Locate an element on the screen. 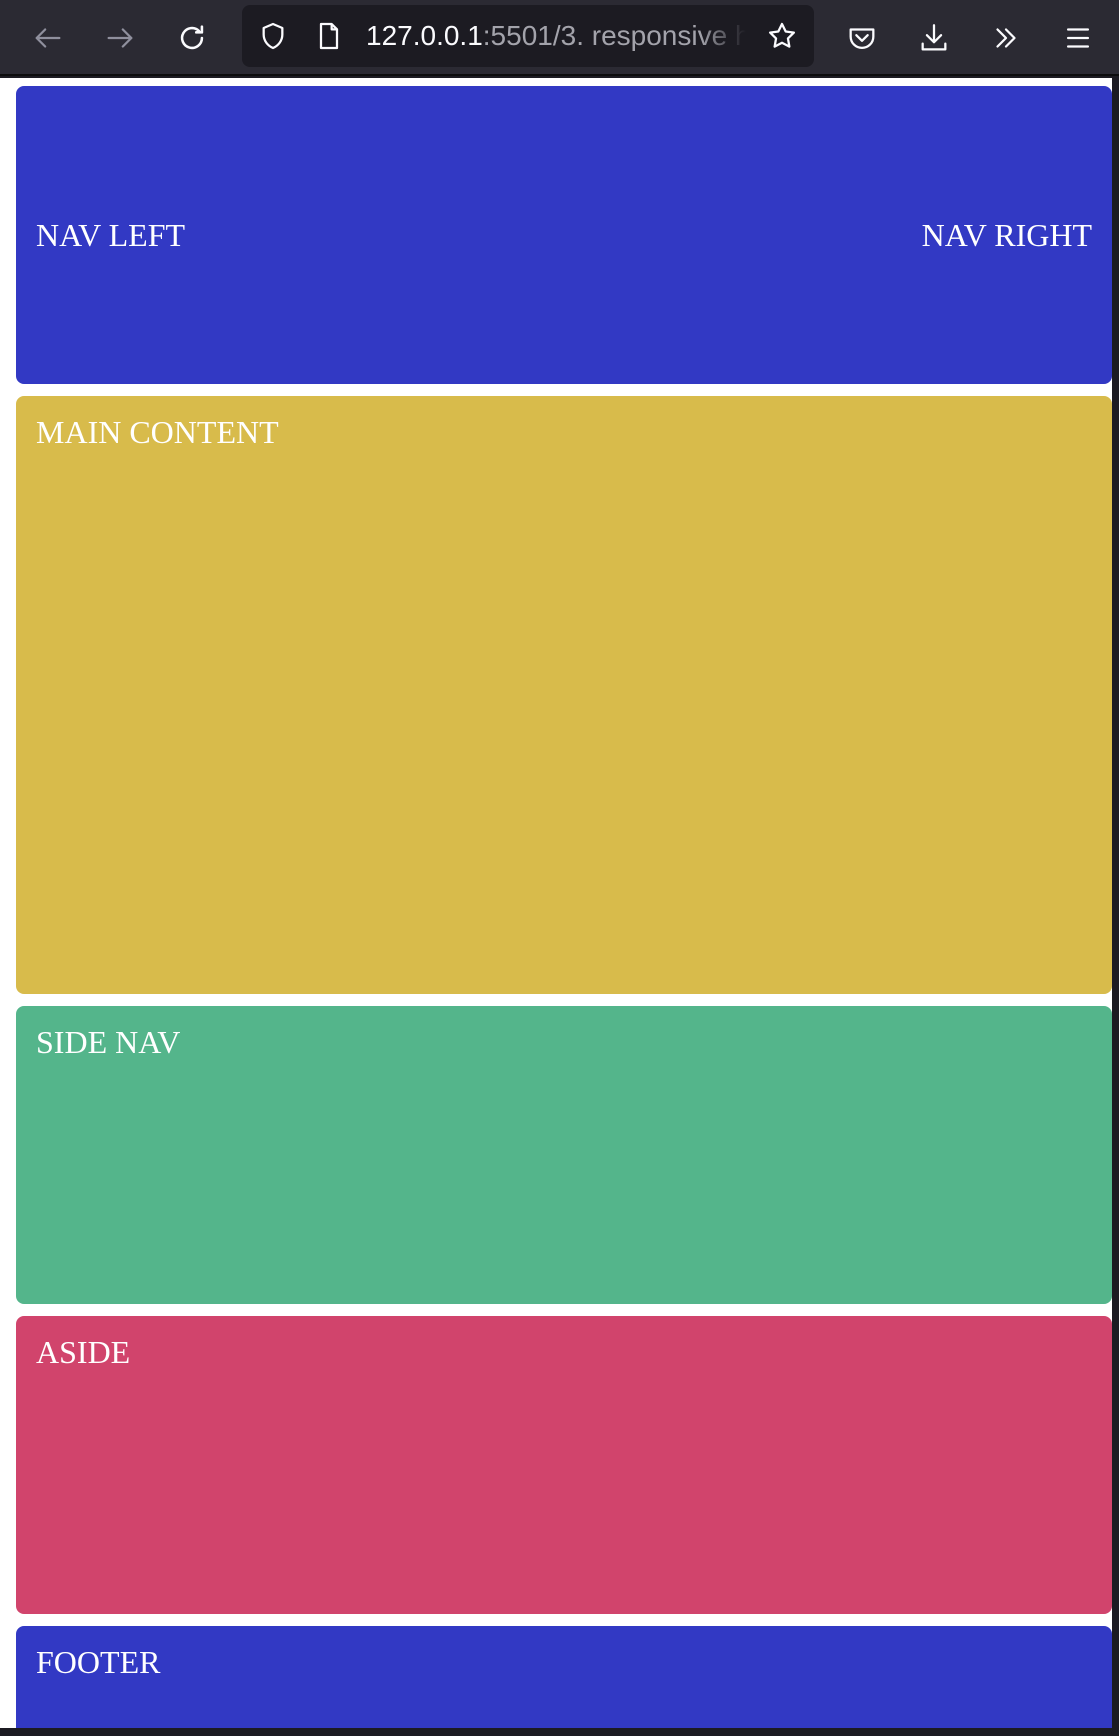  main-content-label: MAIN CONTENT is located at coordinates (157, 432).